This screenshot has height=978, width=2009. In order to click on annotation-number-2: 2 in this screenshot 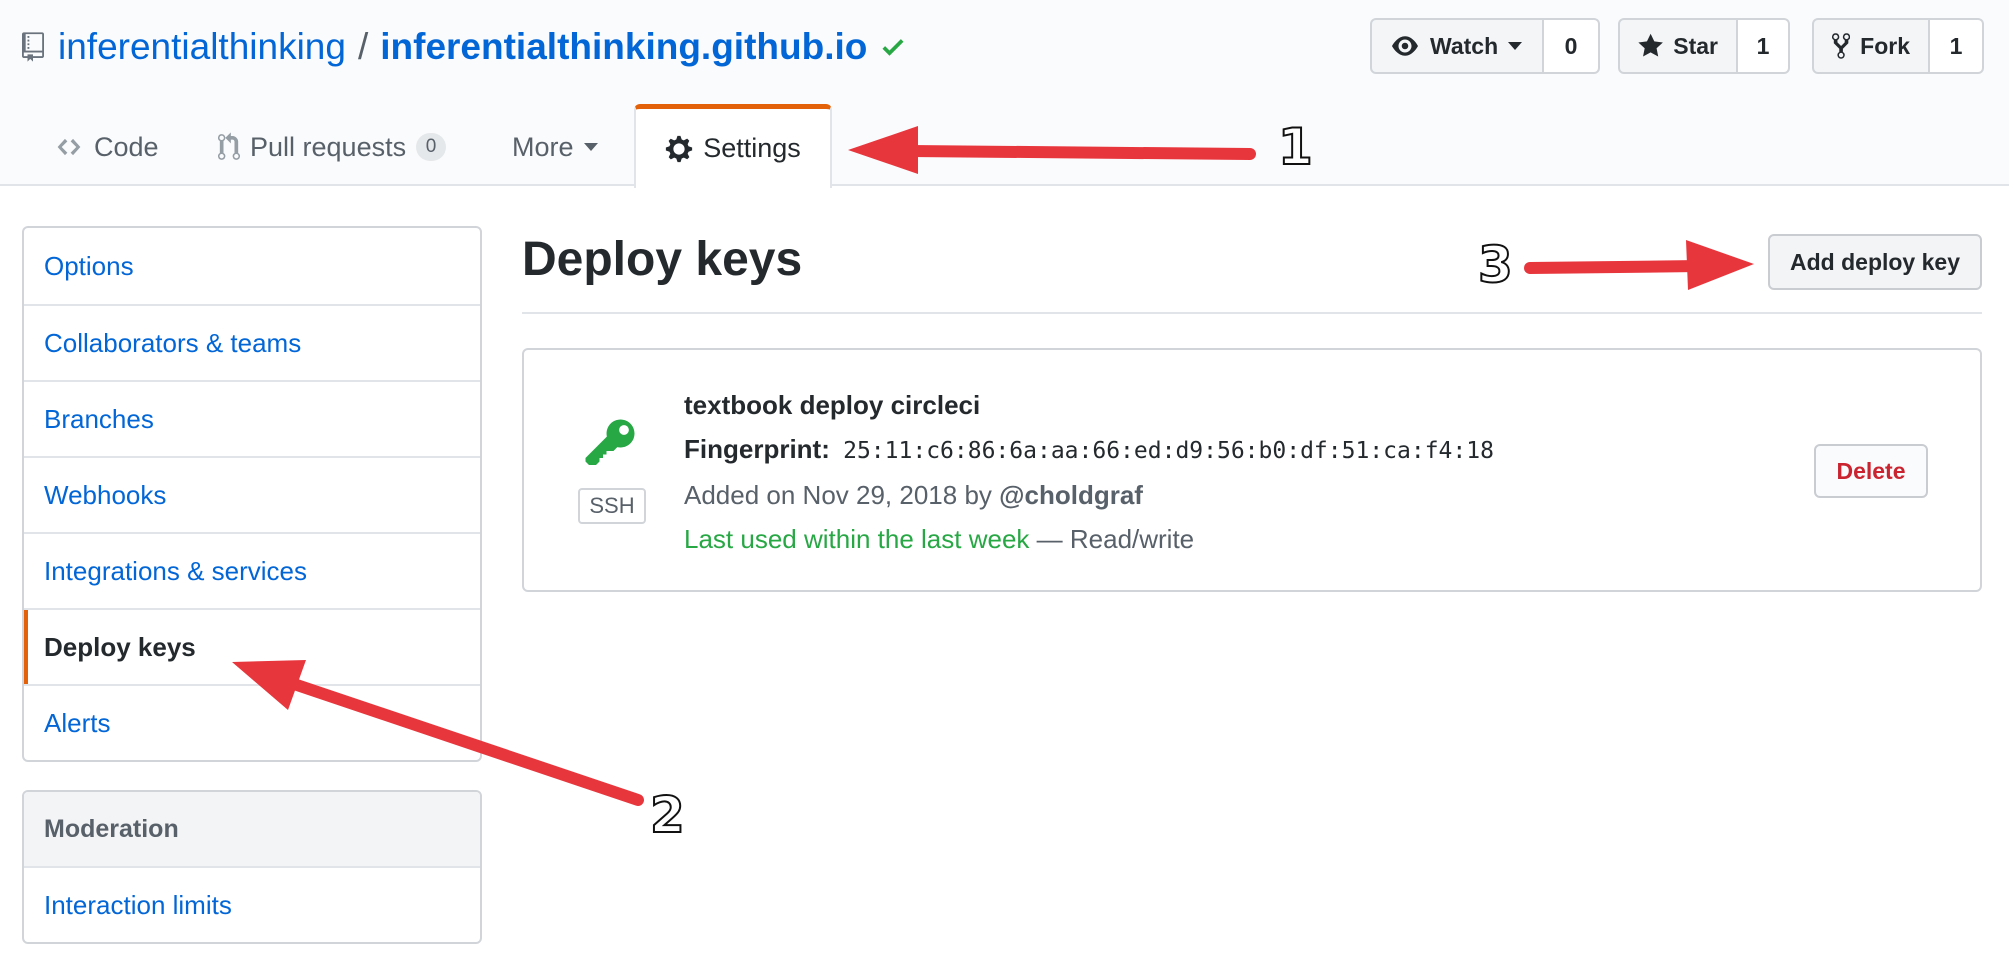, I will do `click(667, 815)`.